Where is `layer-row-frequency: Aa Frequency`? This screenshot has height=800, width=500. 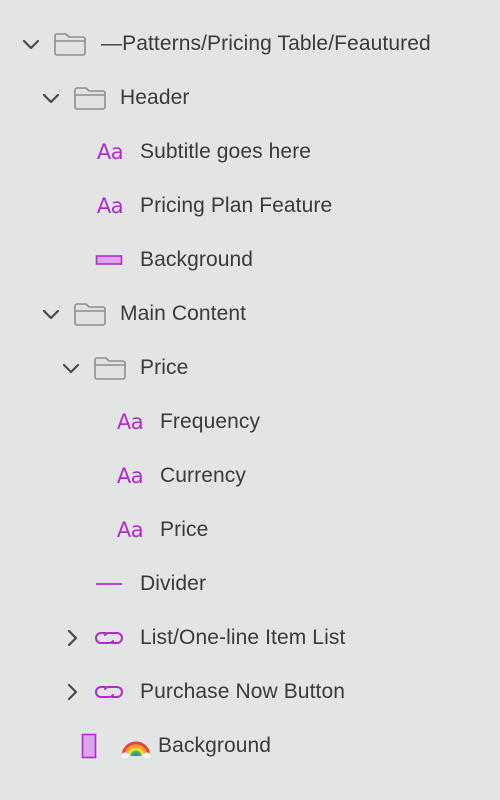 layer-row-frequency: Aa Frequency is located at coordinates (250, 422).